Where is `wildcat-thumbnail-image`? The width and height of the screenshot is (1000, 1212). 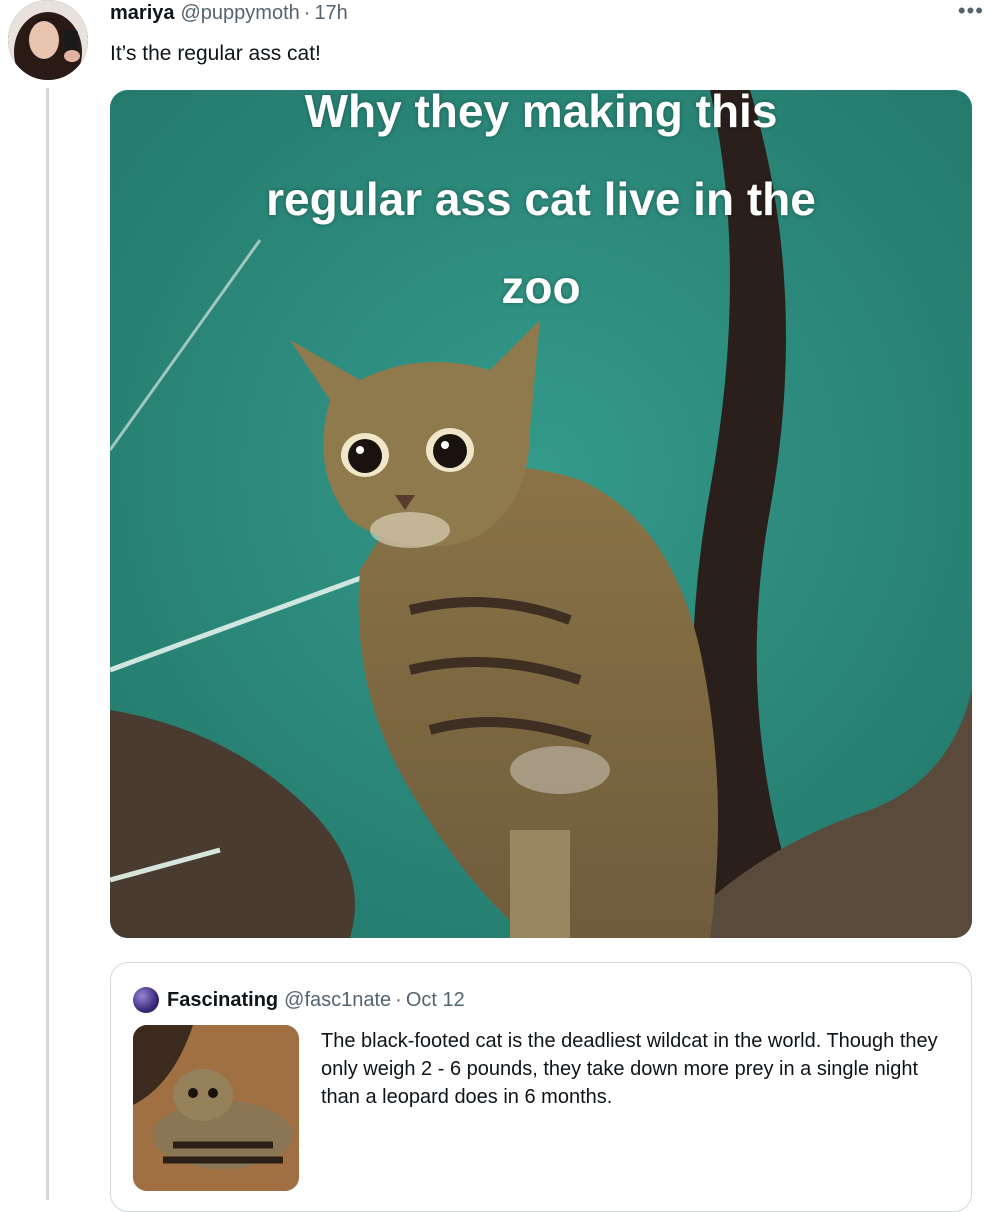 wildcat-thumbnail-image is located at coordinates (216, 1108).